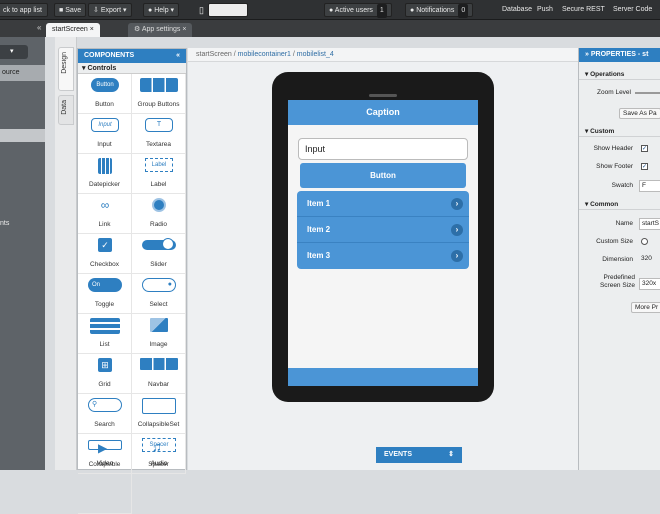  Describe the element at coordinates (619, 224) in the screenshot. I see `name-row: Name startS` at that location.